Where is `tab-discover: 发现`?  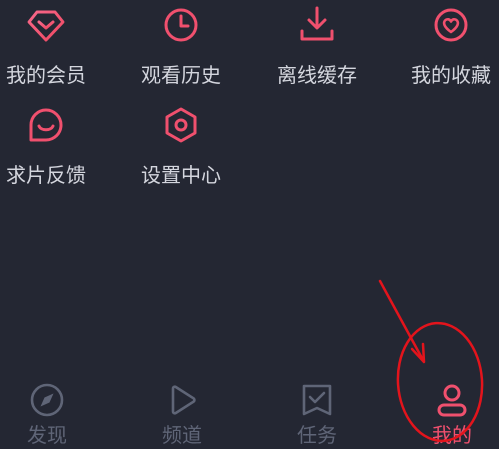 tab-discover: 发现 is located at coordinates (47, 415).